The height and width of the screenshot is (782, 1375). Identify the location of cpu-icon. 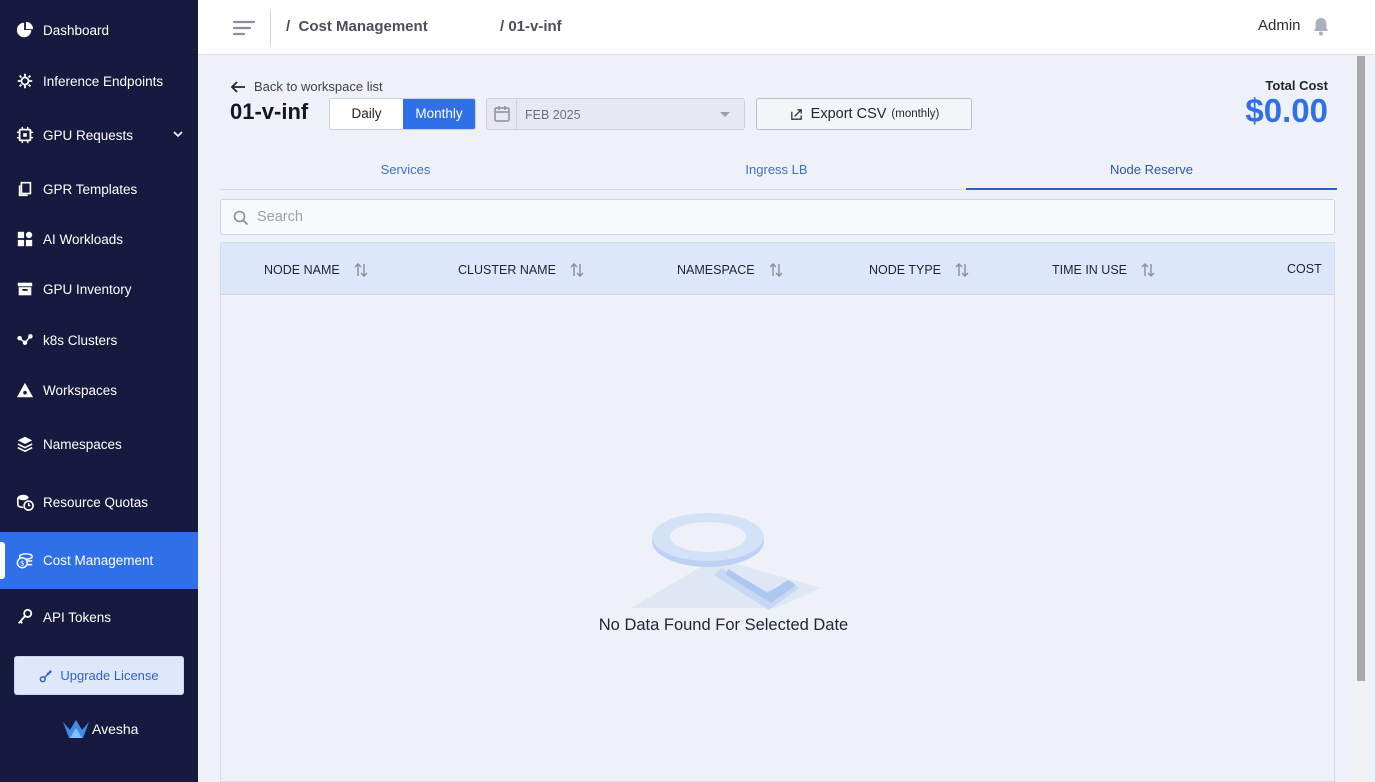
(25, 135).